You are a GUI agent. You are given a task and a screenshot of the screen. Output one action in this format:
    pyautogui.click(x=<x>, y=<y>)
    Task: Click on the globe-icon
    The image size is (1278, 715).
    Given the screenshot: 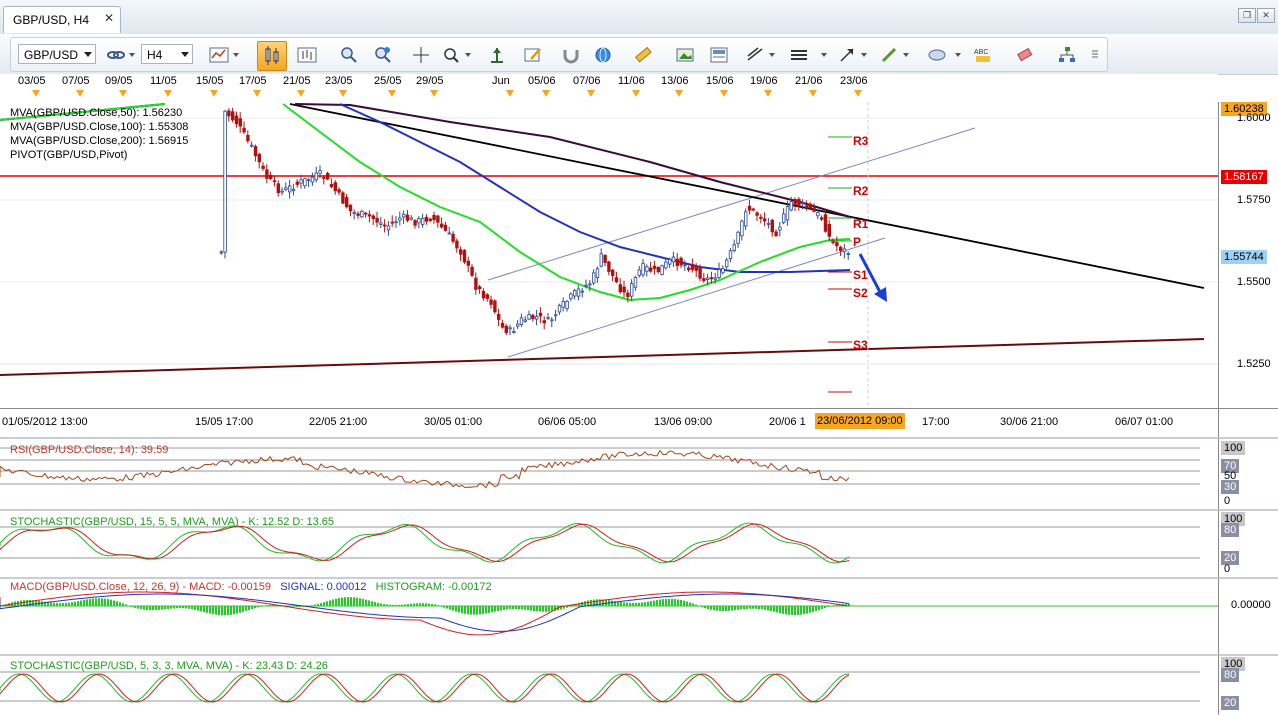 What is the action you would take?
    pyautogui.click(x=603, y=55)
    